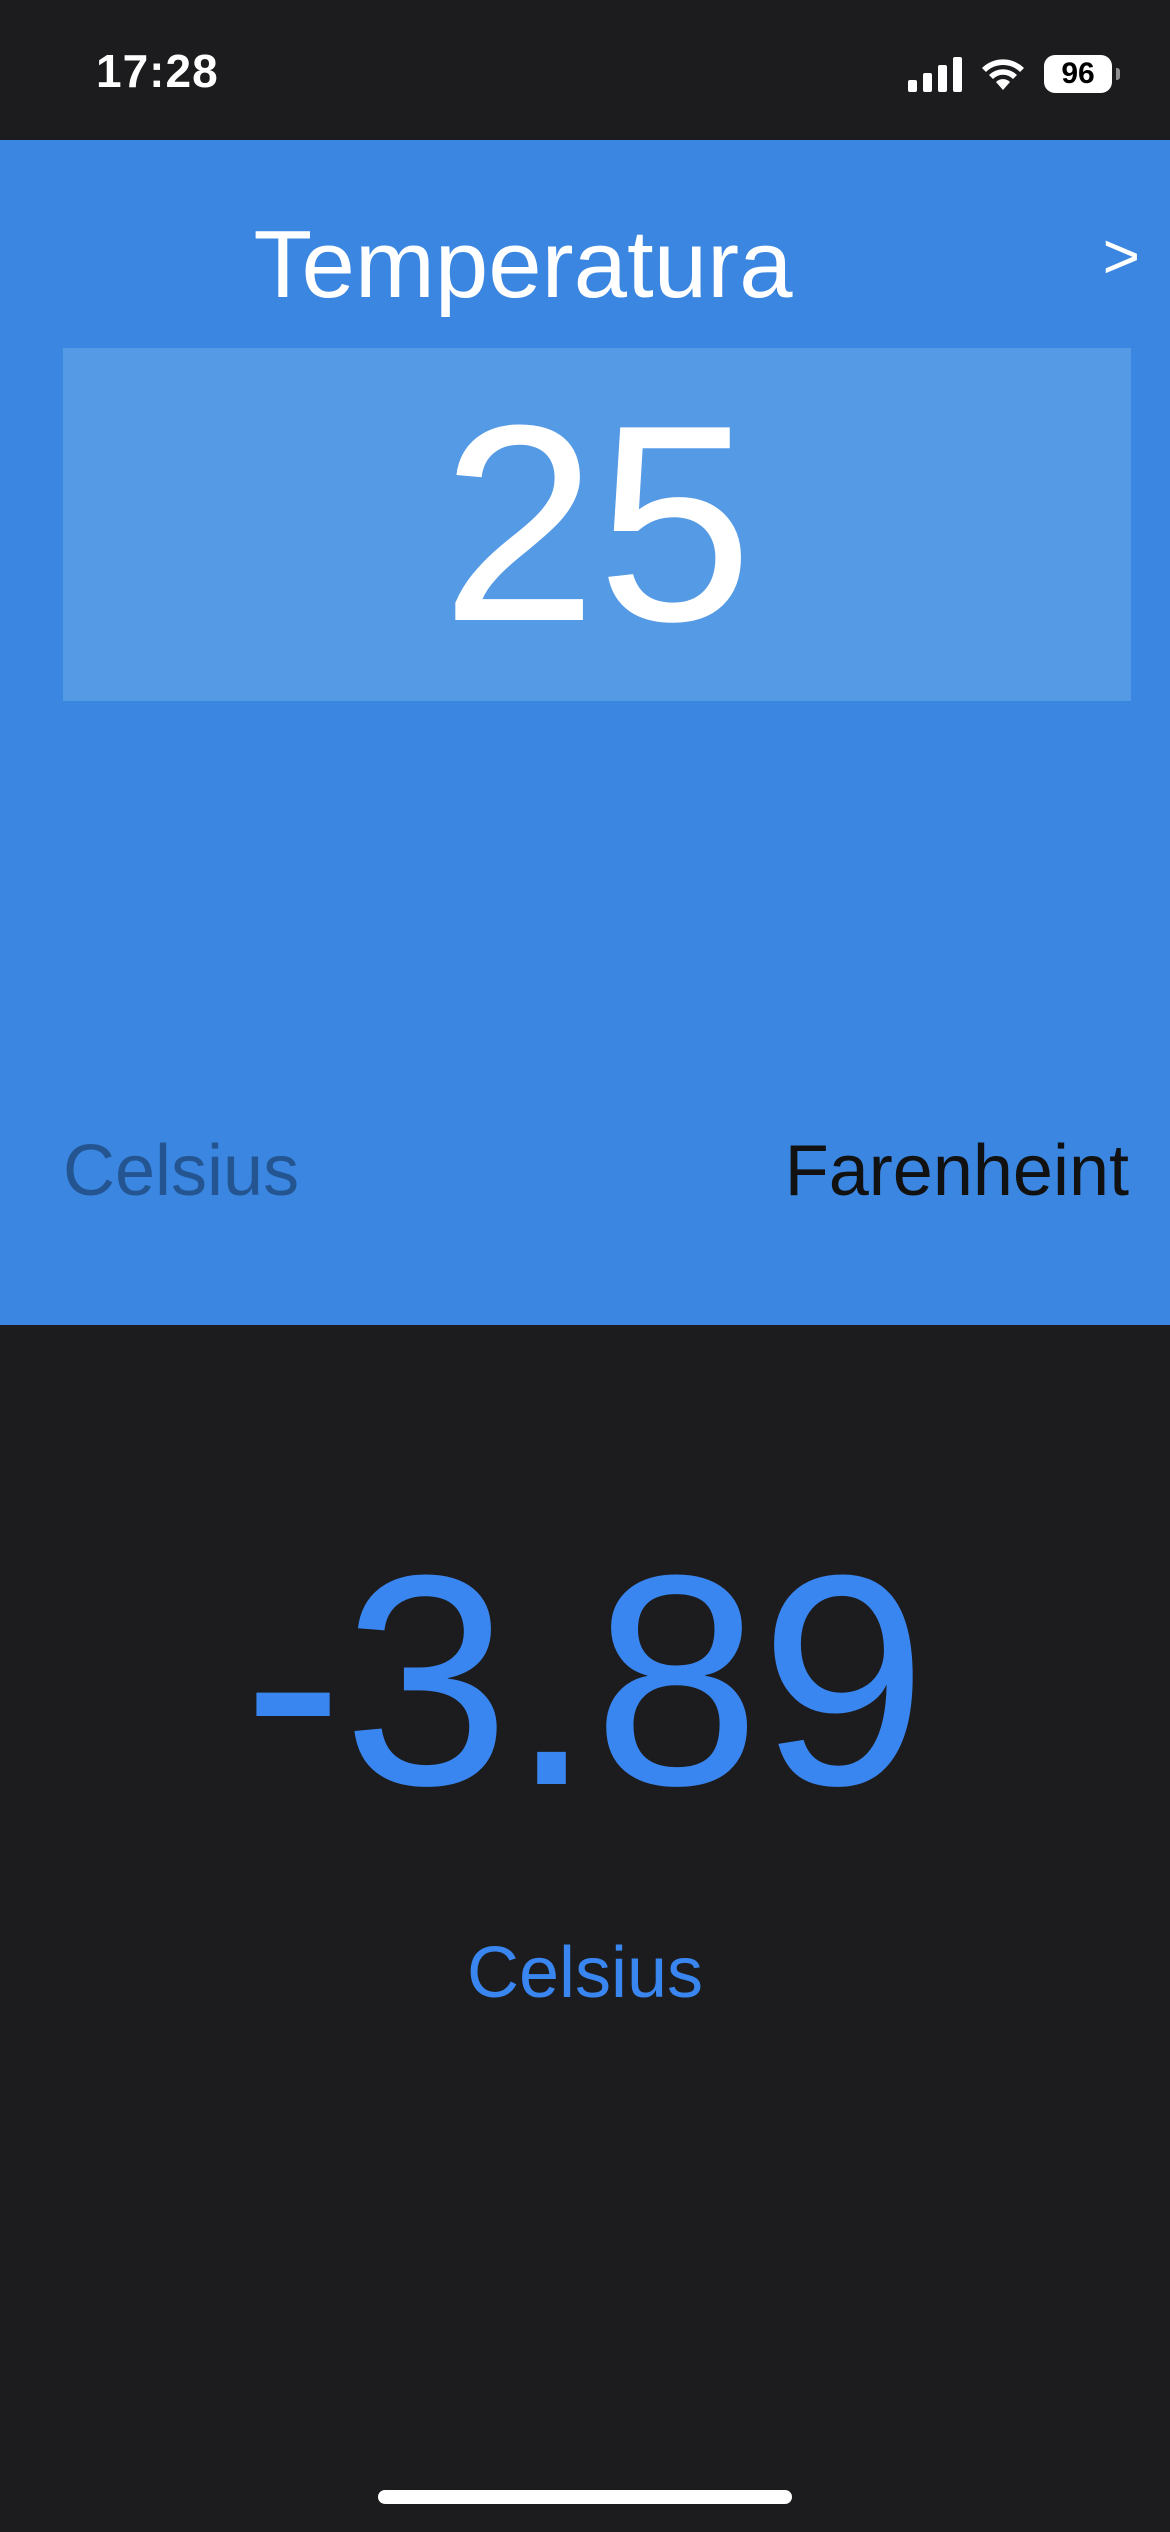  I want to click on home-indicator, so click(585, 2497).